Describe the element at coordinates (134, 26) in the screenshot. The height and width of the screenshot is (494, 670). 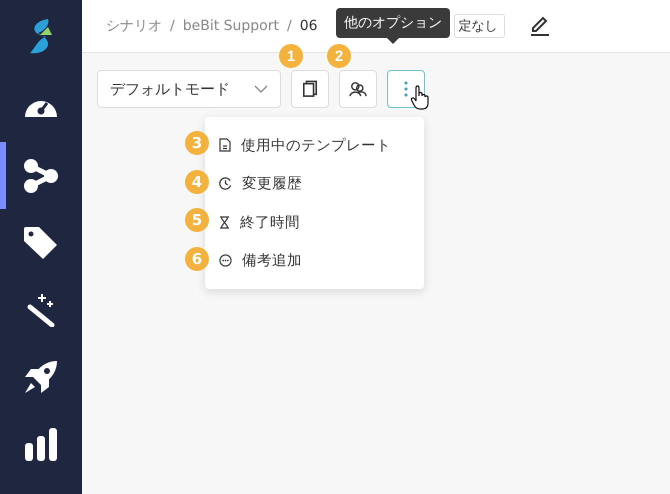
I see `breadcrumb-link: シナリオ` at that location.